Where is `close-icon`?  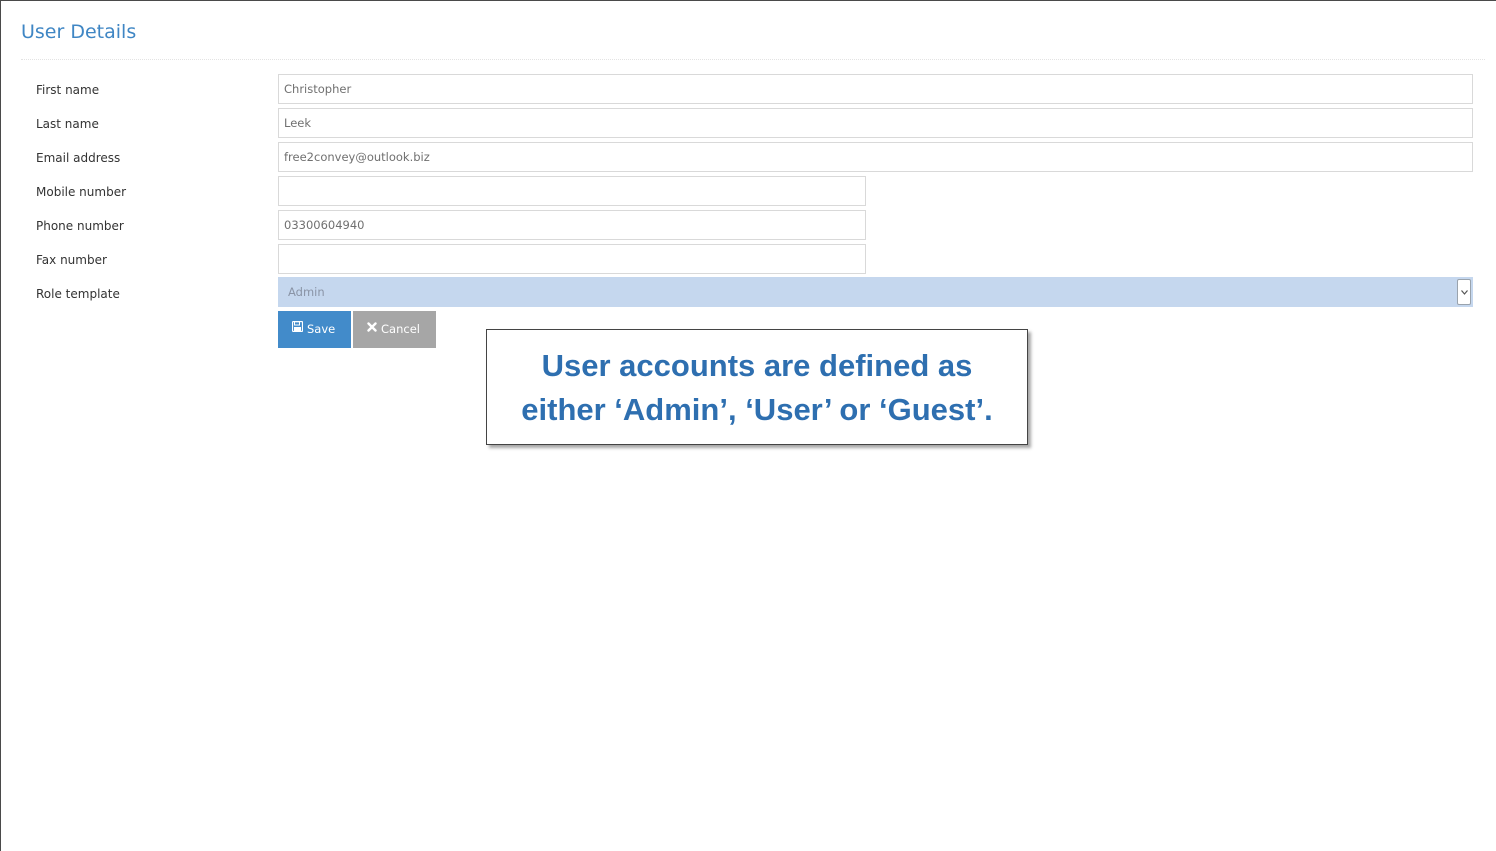
close-icon is located at coordinates (372, 328).